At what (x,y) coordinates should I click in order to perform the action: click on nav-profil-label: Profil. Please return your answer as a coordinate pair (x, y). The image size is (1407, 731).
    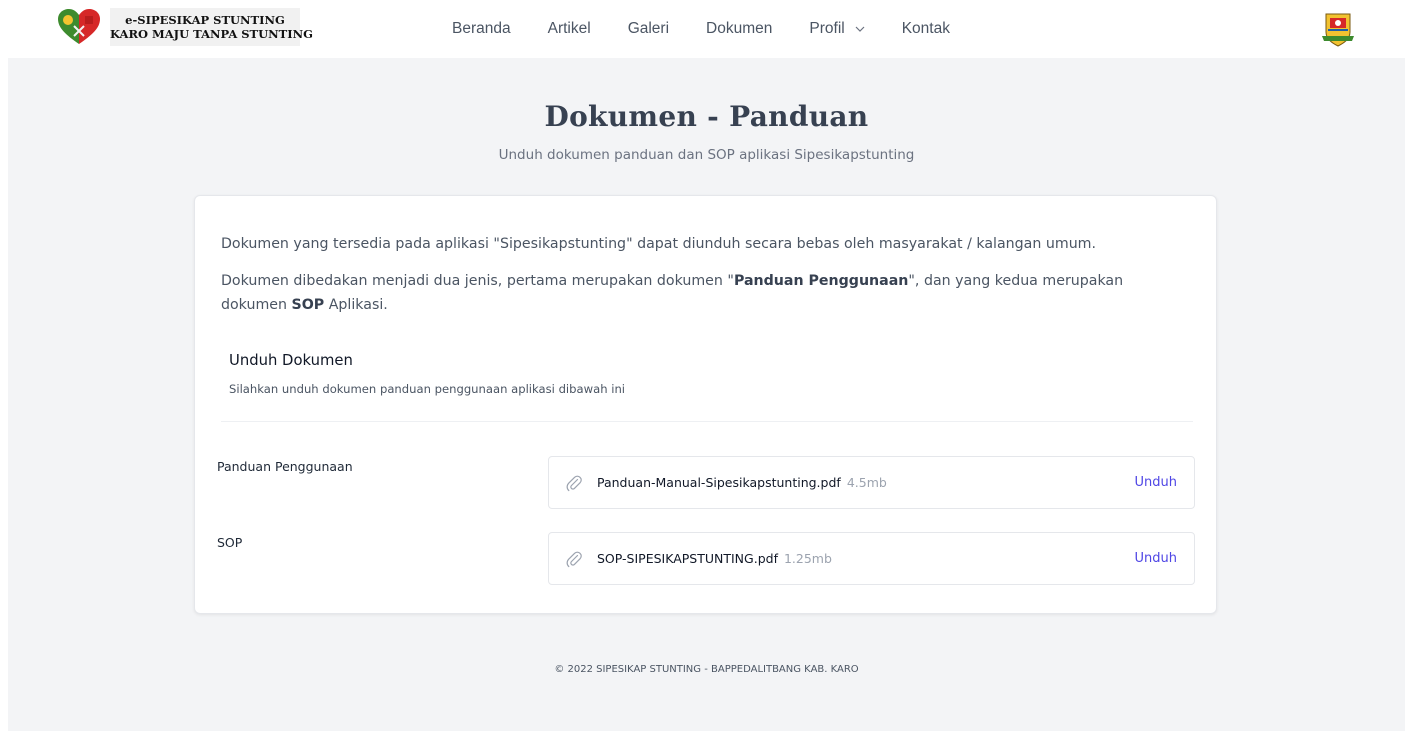
    Looking at the image, I should click on (827, 28).